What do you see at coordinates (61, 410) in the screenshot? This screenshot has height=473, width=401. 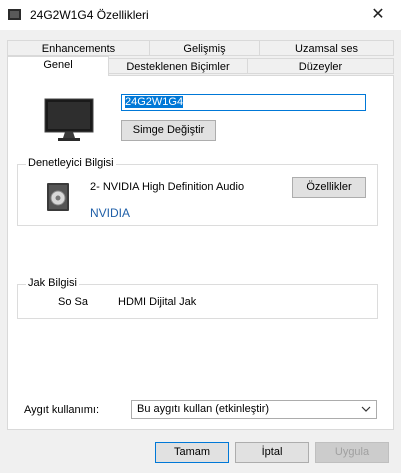 I see `device-usage-label: Aygıt kullanımı:` at bounding box center [61, 410].